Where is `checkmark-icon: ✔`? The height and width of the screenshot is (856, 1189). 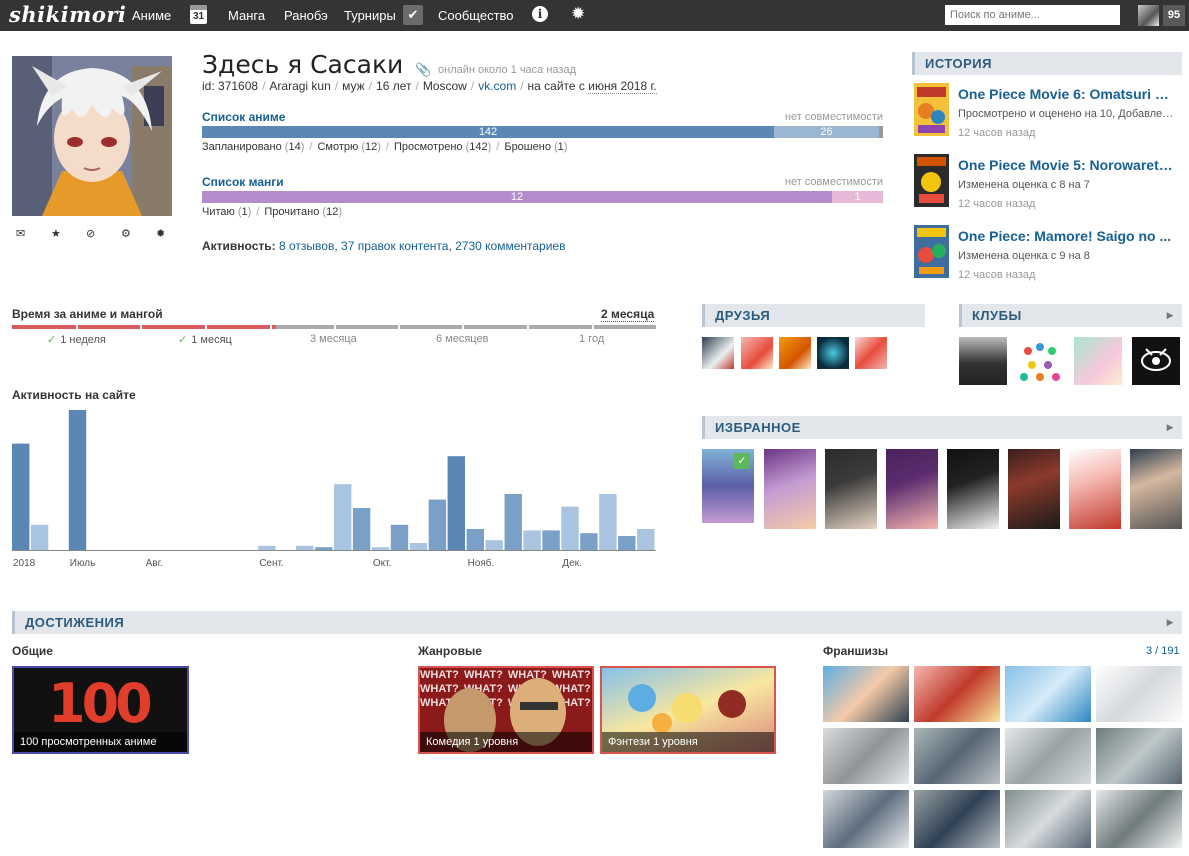 checkmark-icon: ✔ is located at coordinates (413, 15).